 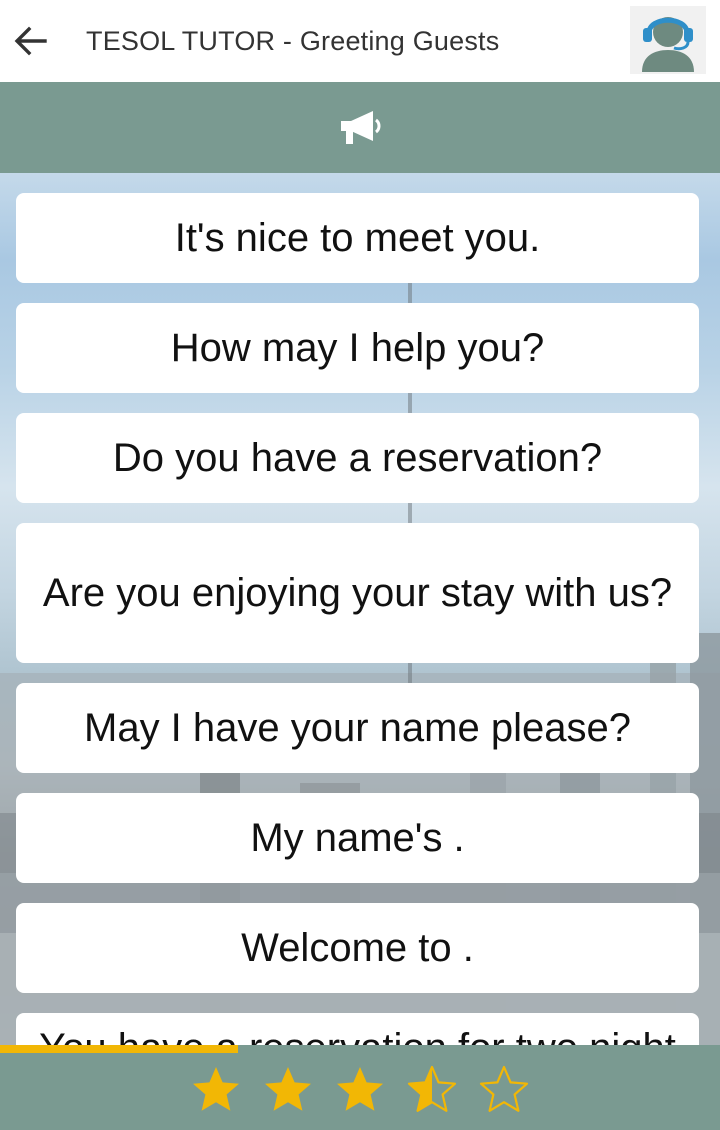 What do you see at coordinates (357, 1034) in the screenshot?
I see `phrase-text: You have a reservation for two night` at bounding box center [357, 1034].